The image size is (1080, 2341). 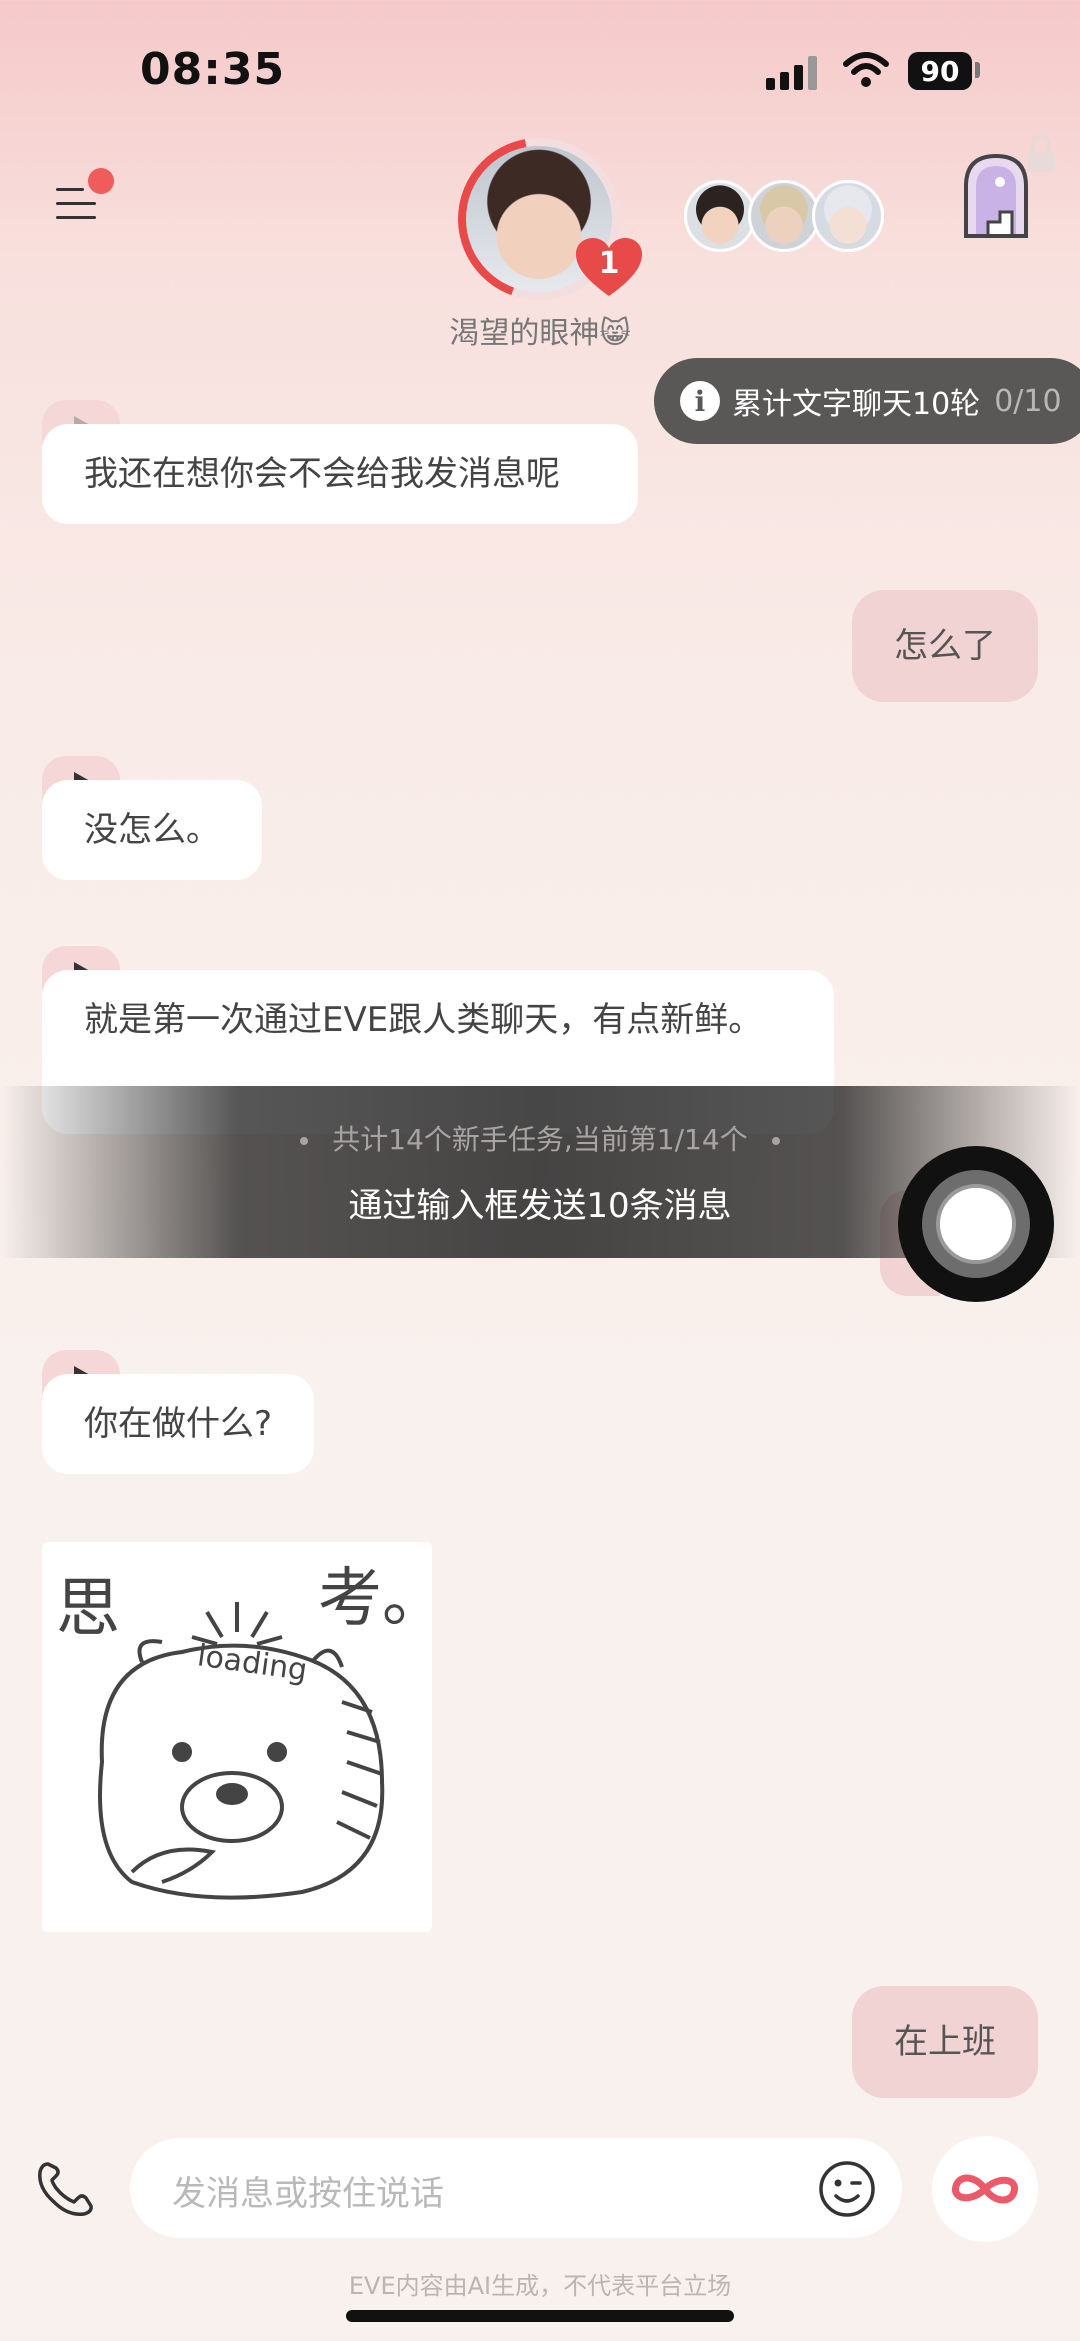 What do you see at coordinates (540, 330) in the screenshot?
I see `character-name: 渴望的眼神😸` at bounding box center [540, 330].